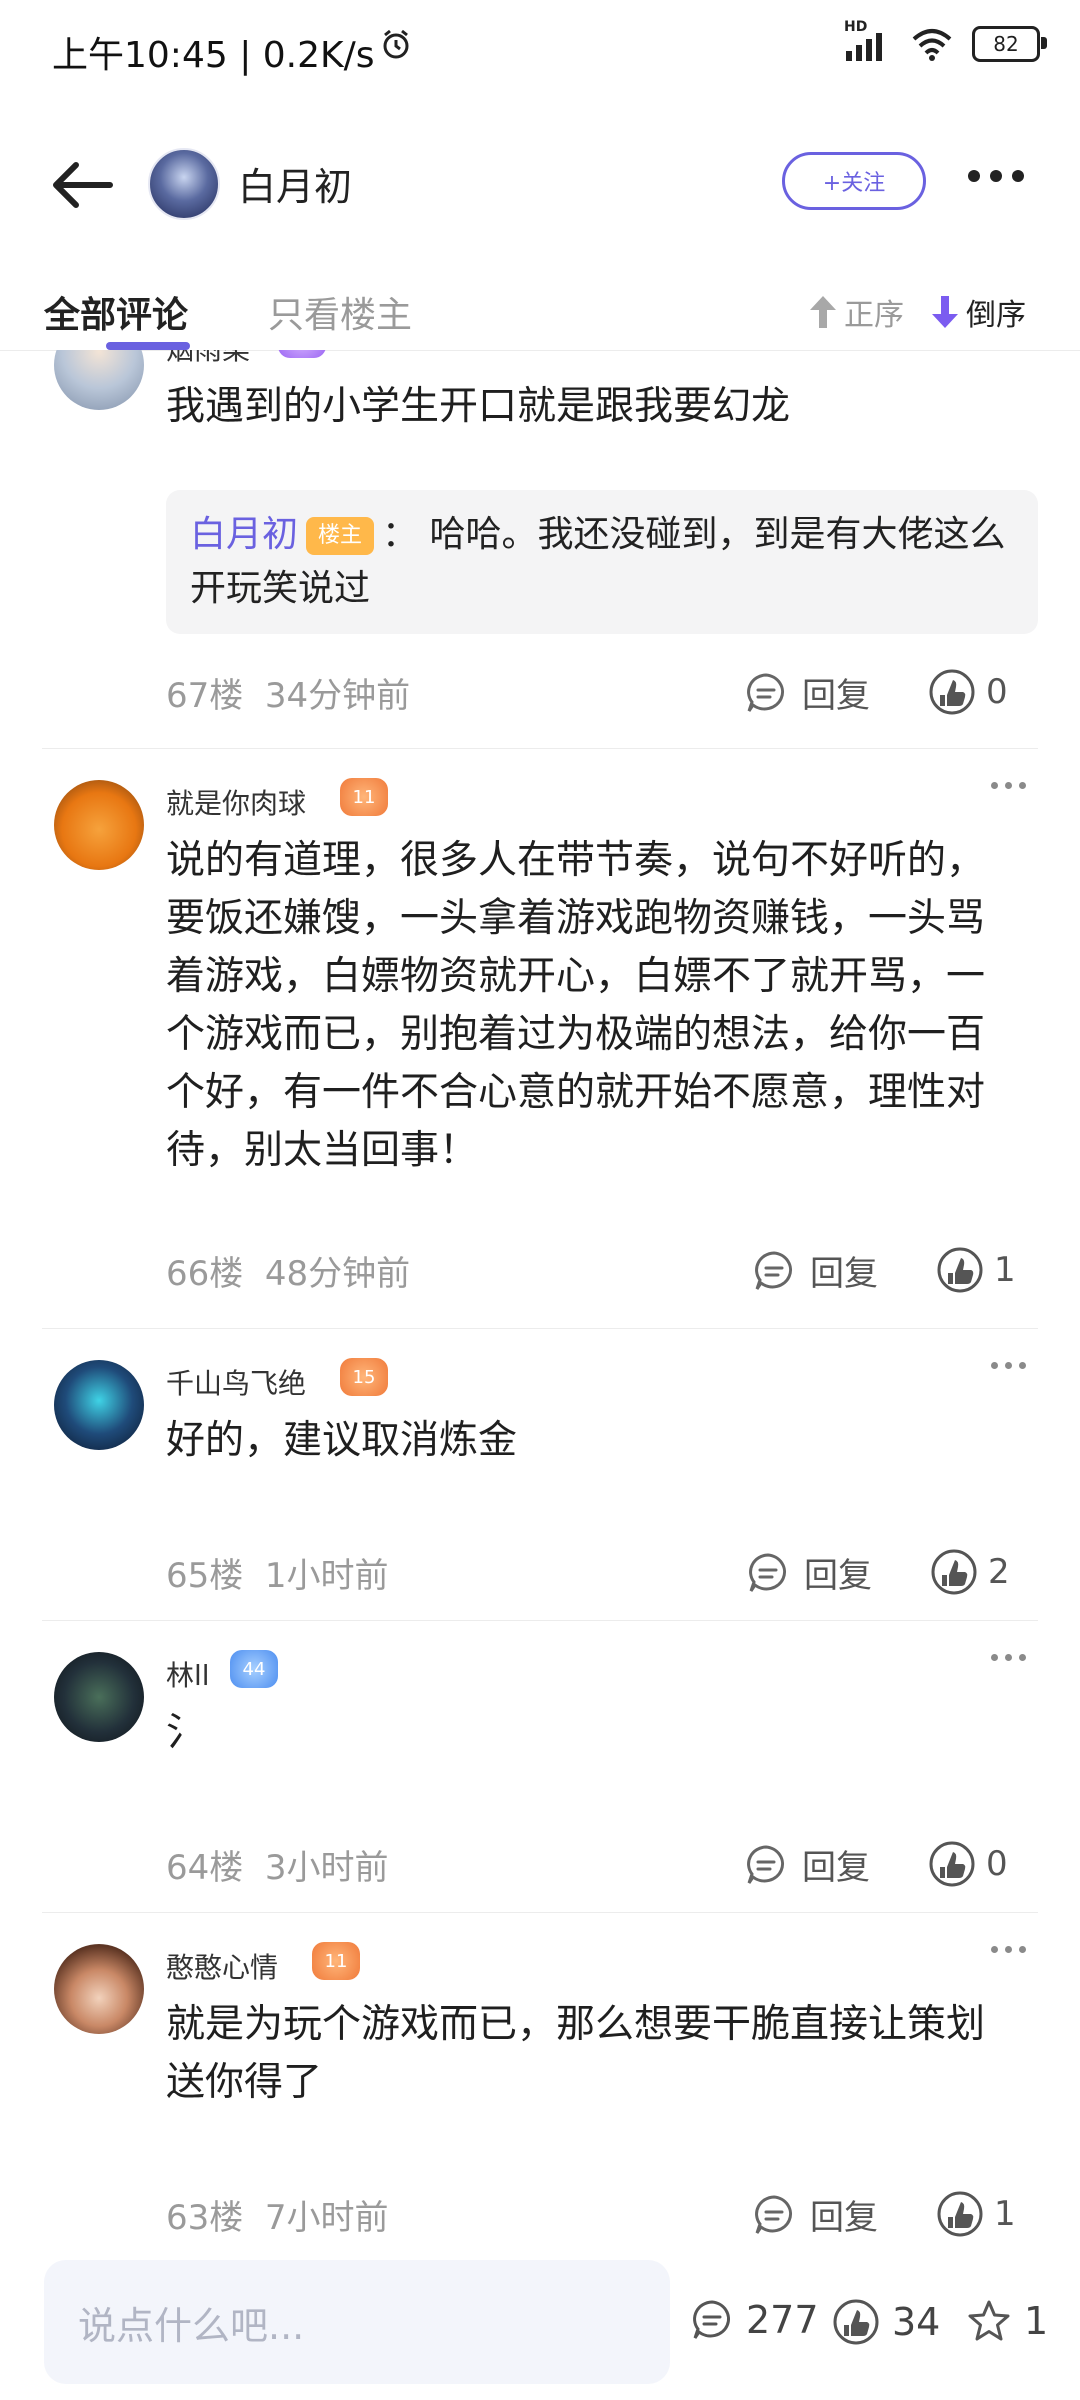  I want to click on stars-count: 1, so click(1036, 2321).